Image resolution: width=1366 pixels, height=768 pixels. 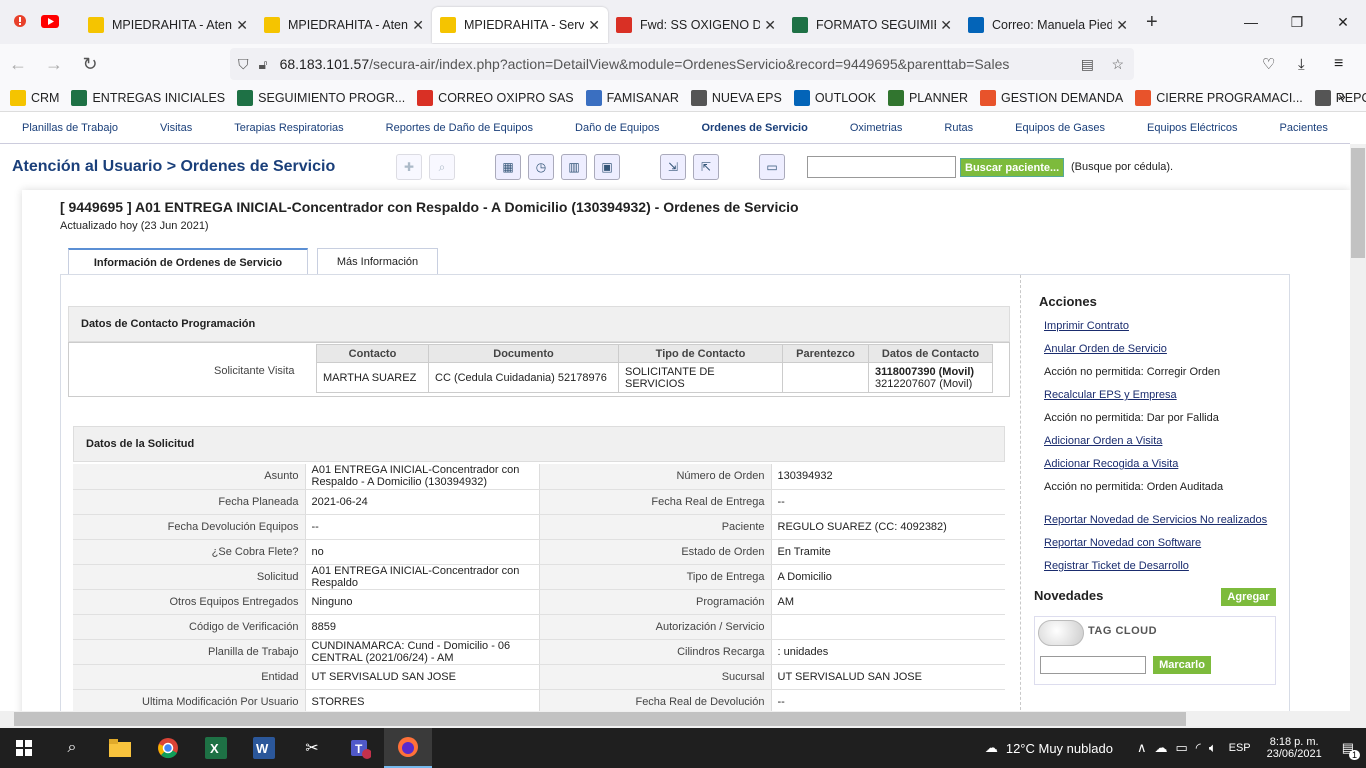 I want to click on browser-tab-0: MPIEDRAHITA - Atenc ✕, so click(x=168, y=25).